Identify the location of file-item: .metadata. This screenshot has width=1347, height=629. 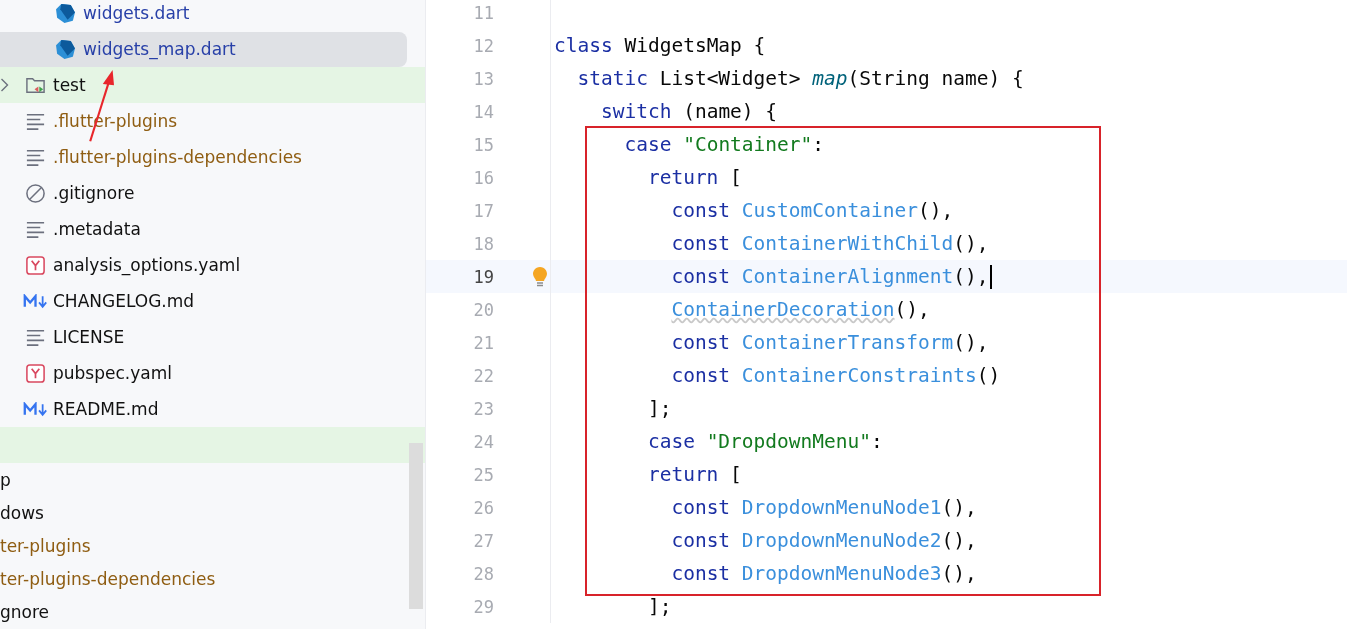
(203, 229).